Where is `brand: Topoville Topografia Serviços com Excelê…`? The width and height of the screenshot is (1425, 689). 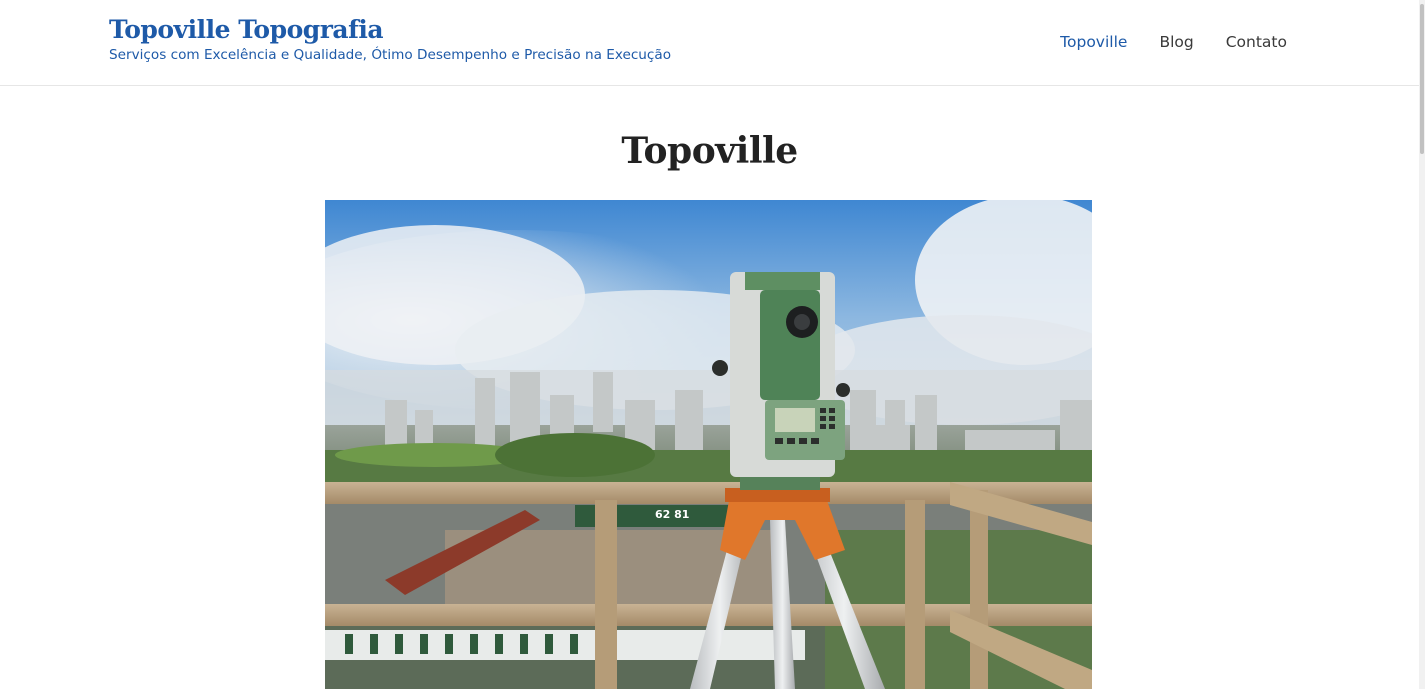
brand: Topoville Topografia Serviços com Excelê… is located at coordinates (390, 38).